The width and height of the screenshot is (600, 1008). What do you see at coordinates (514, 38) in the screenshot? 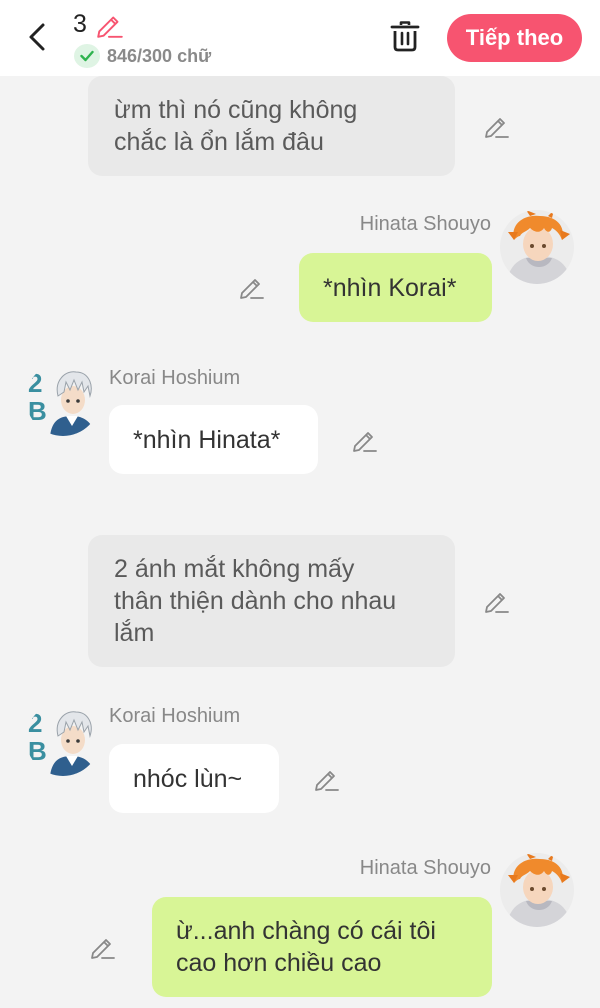
I see `next-button: Tiếp theo` at bounding box center [514, 38].